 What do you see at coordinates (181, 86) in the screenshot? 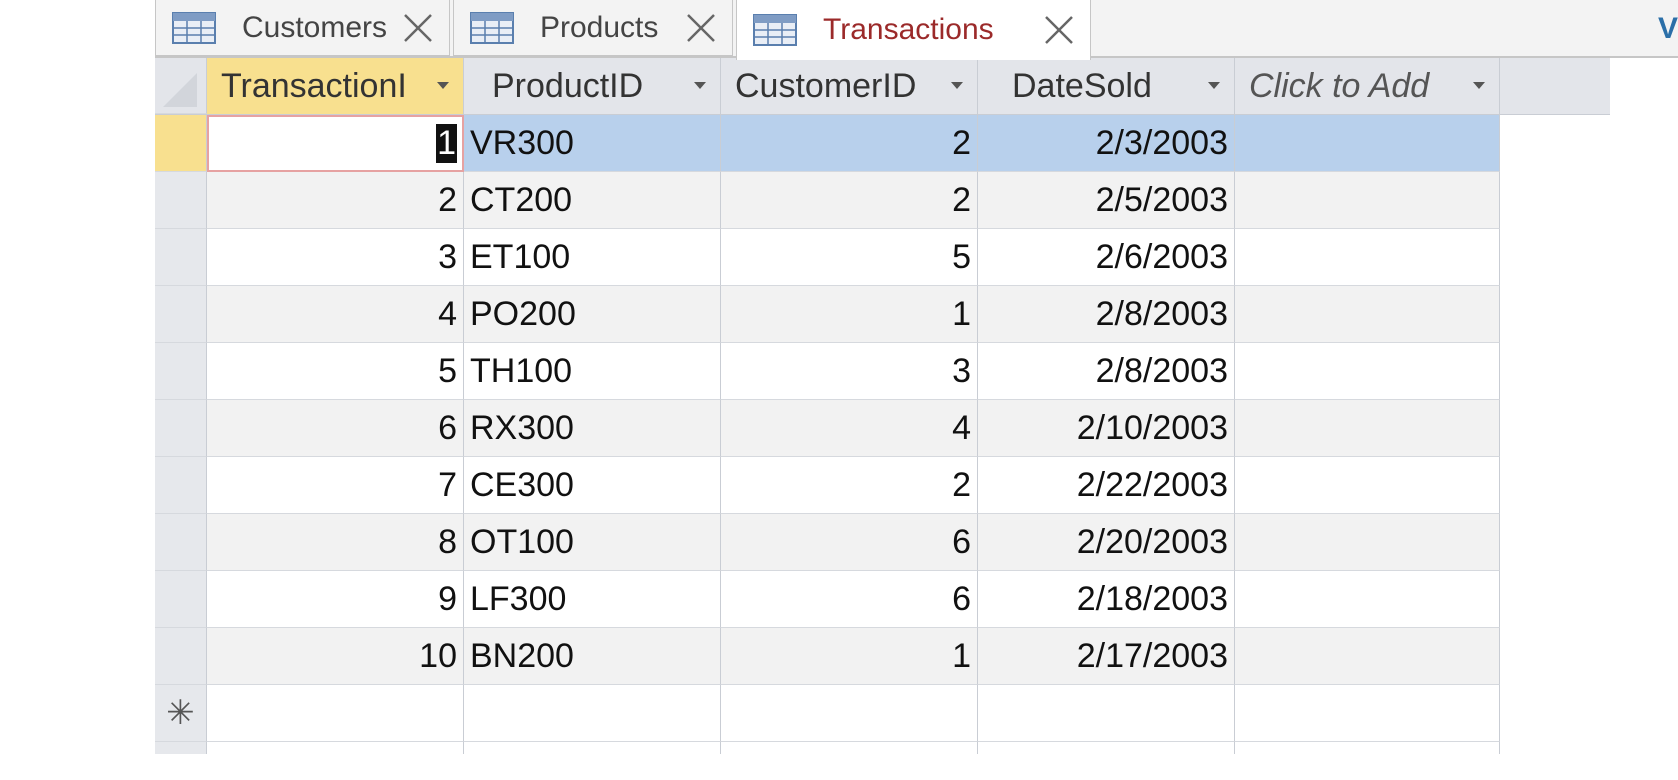
I see `select-all-corner` at bounding box center [181, 86].